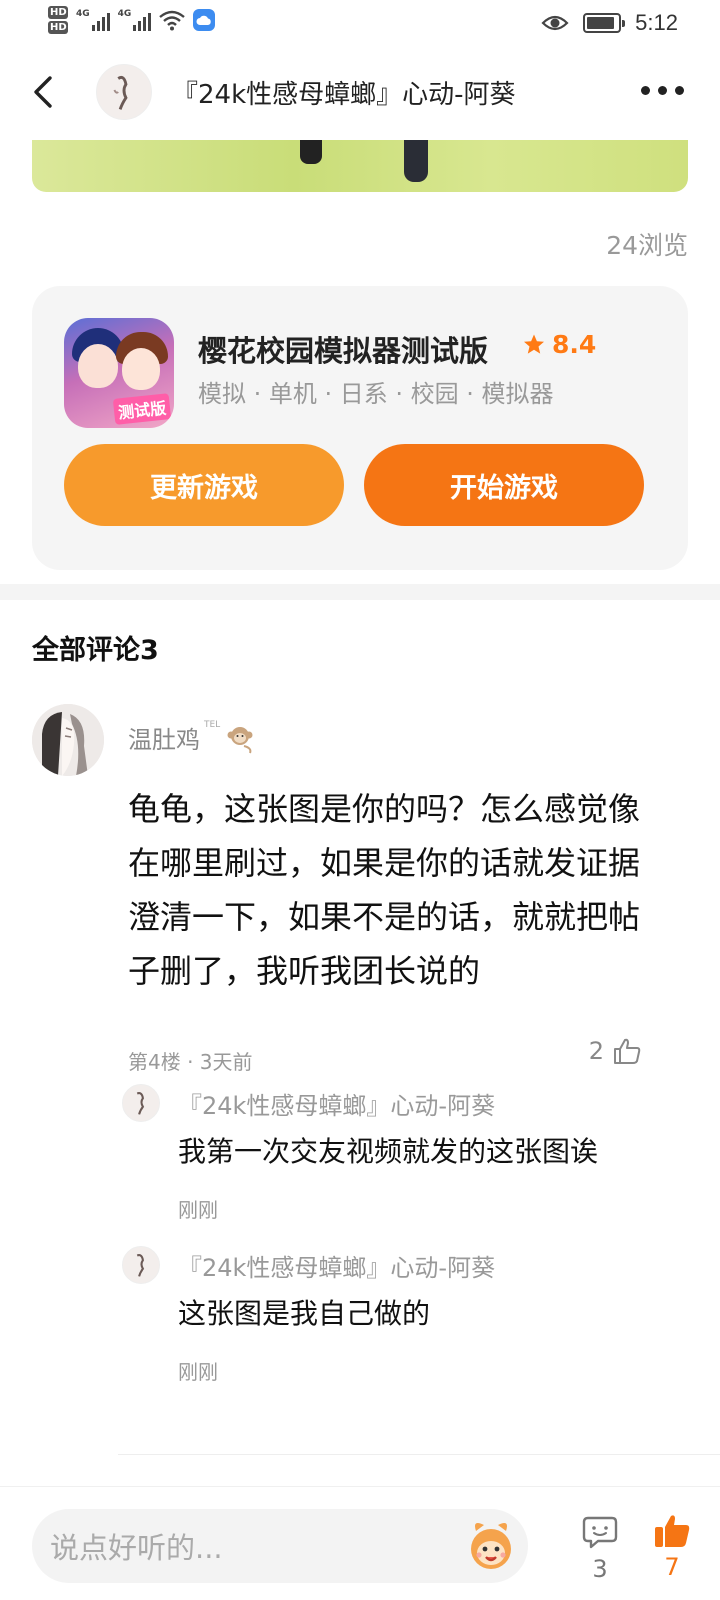 The width and height of the screenshot is (720, 1600). I want to click on cloud-icon, so click(204, 20).